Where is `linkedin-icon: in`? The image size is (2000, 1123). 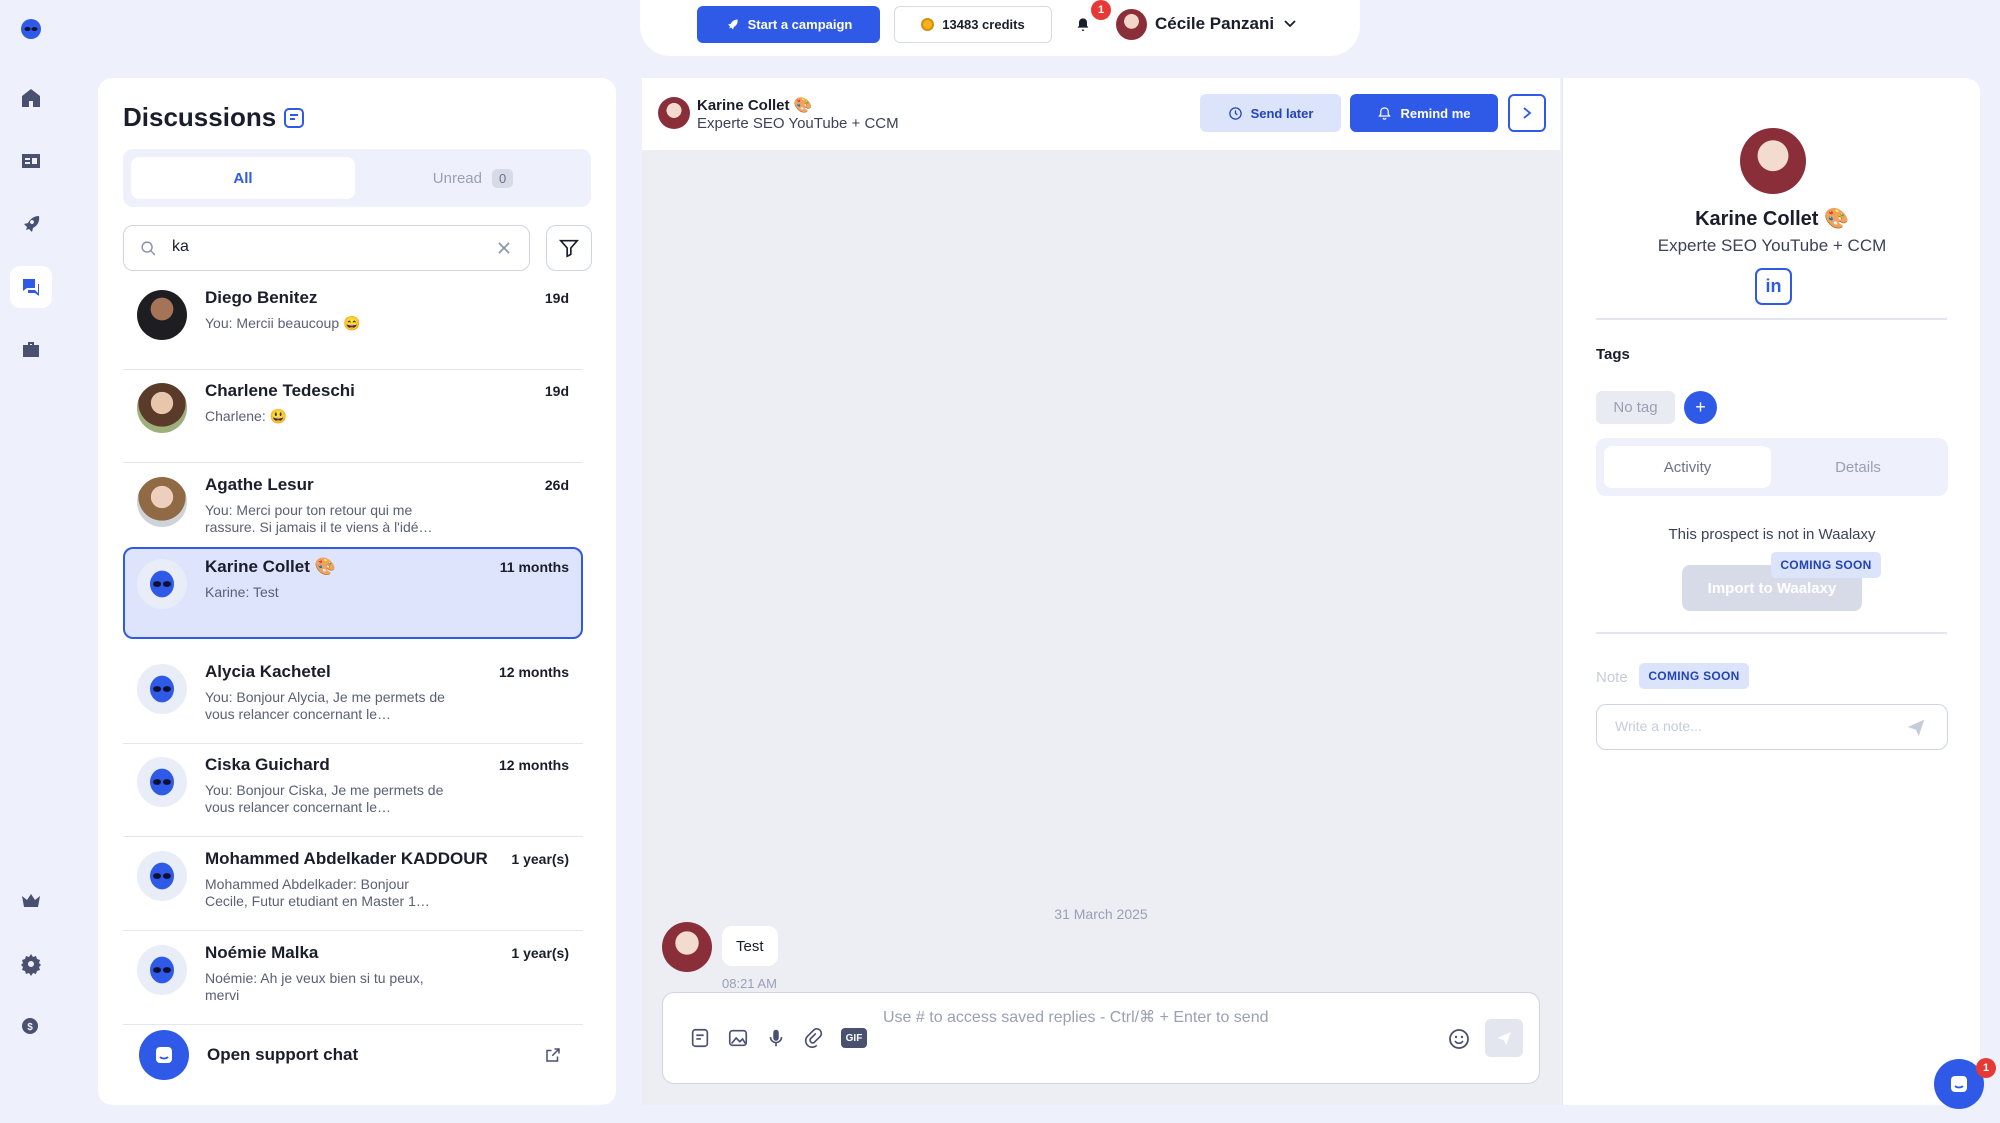 linkedin-icon: in is located at coordinates (1773, 286).